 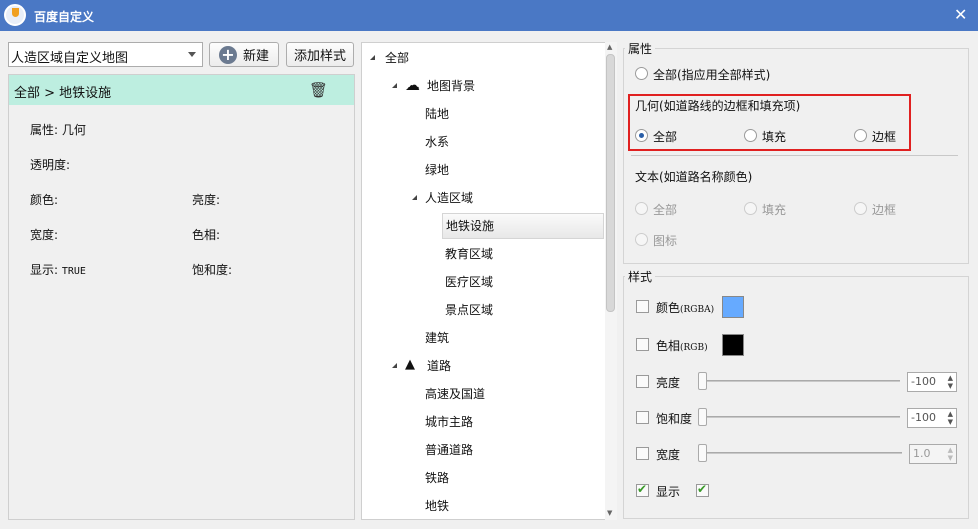 What do you see at coordinates (642, 344) in the screenshot?
I see `hue-checkbox` at bounding box center [642, 344].